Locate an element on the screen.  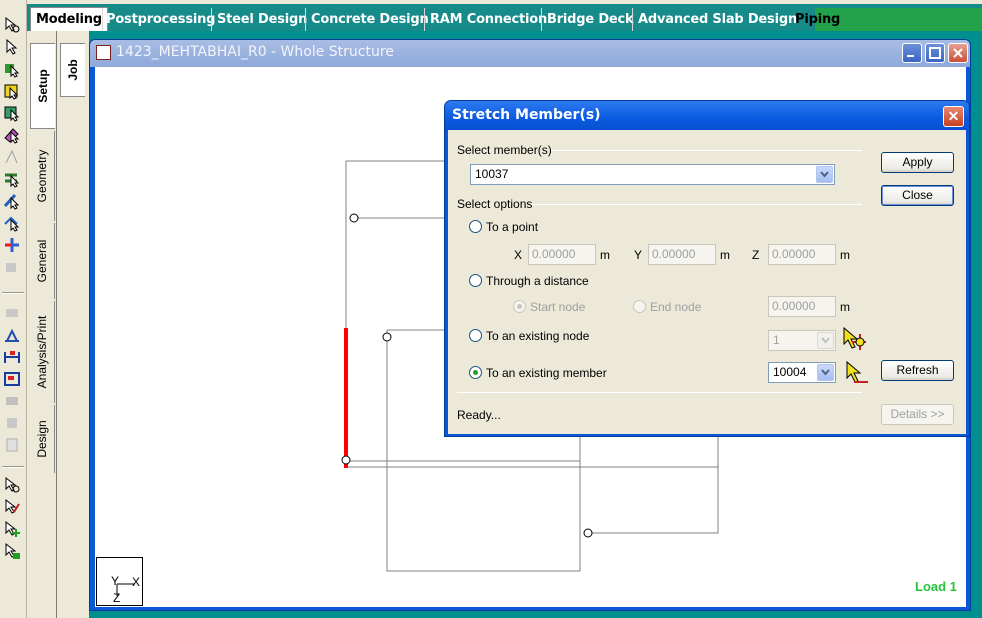
frame-right-beam is located at coordinates (653, 484).